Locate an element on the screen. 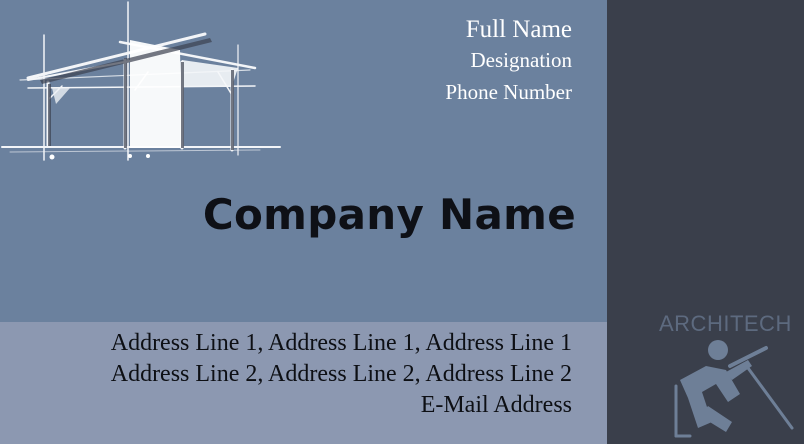  contact-block: Full Name Designation Phone Number is located at coordinates (508, 60).